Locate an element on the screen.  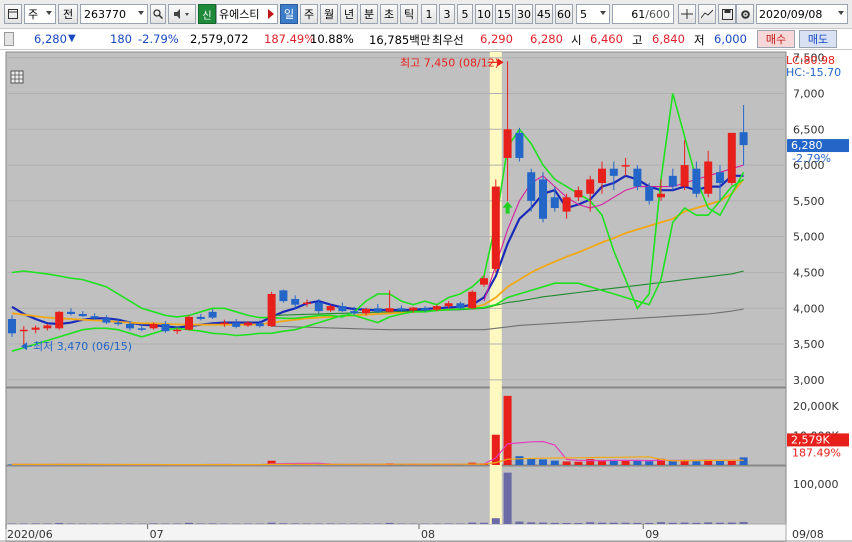
sell-button: 매도 is located at coordinates (818, 39).